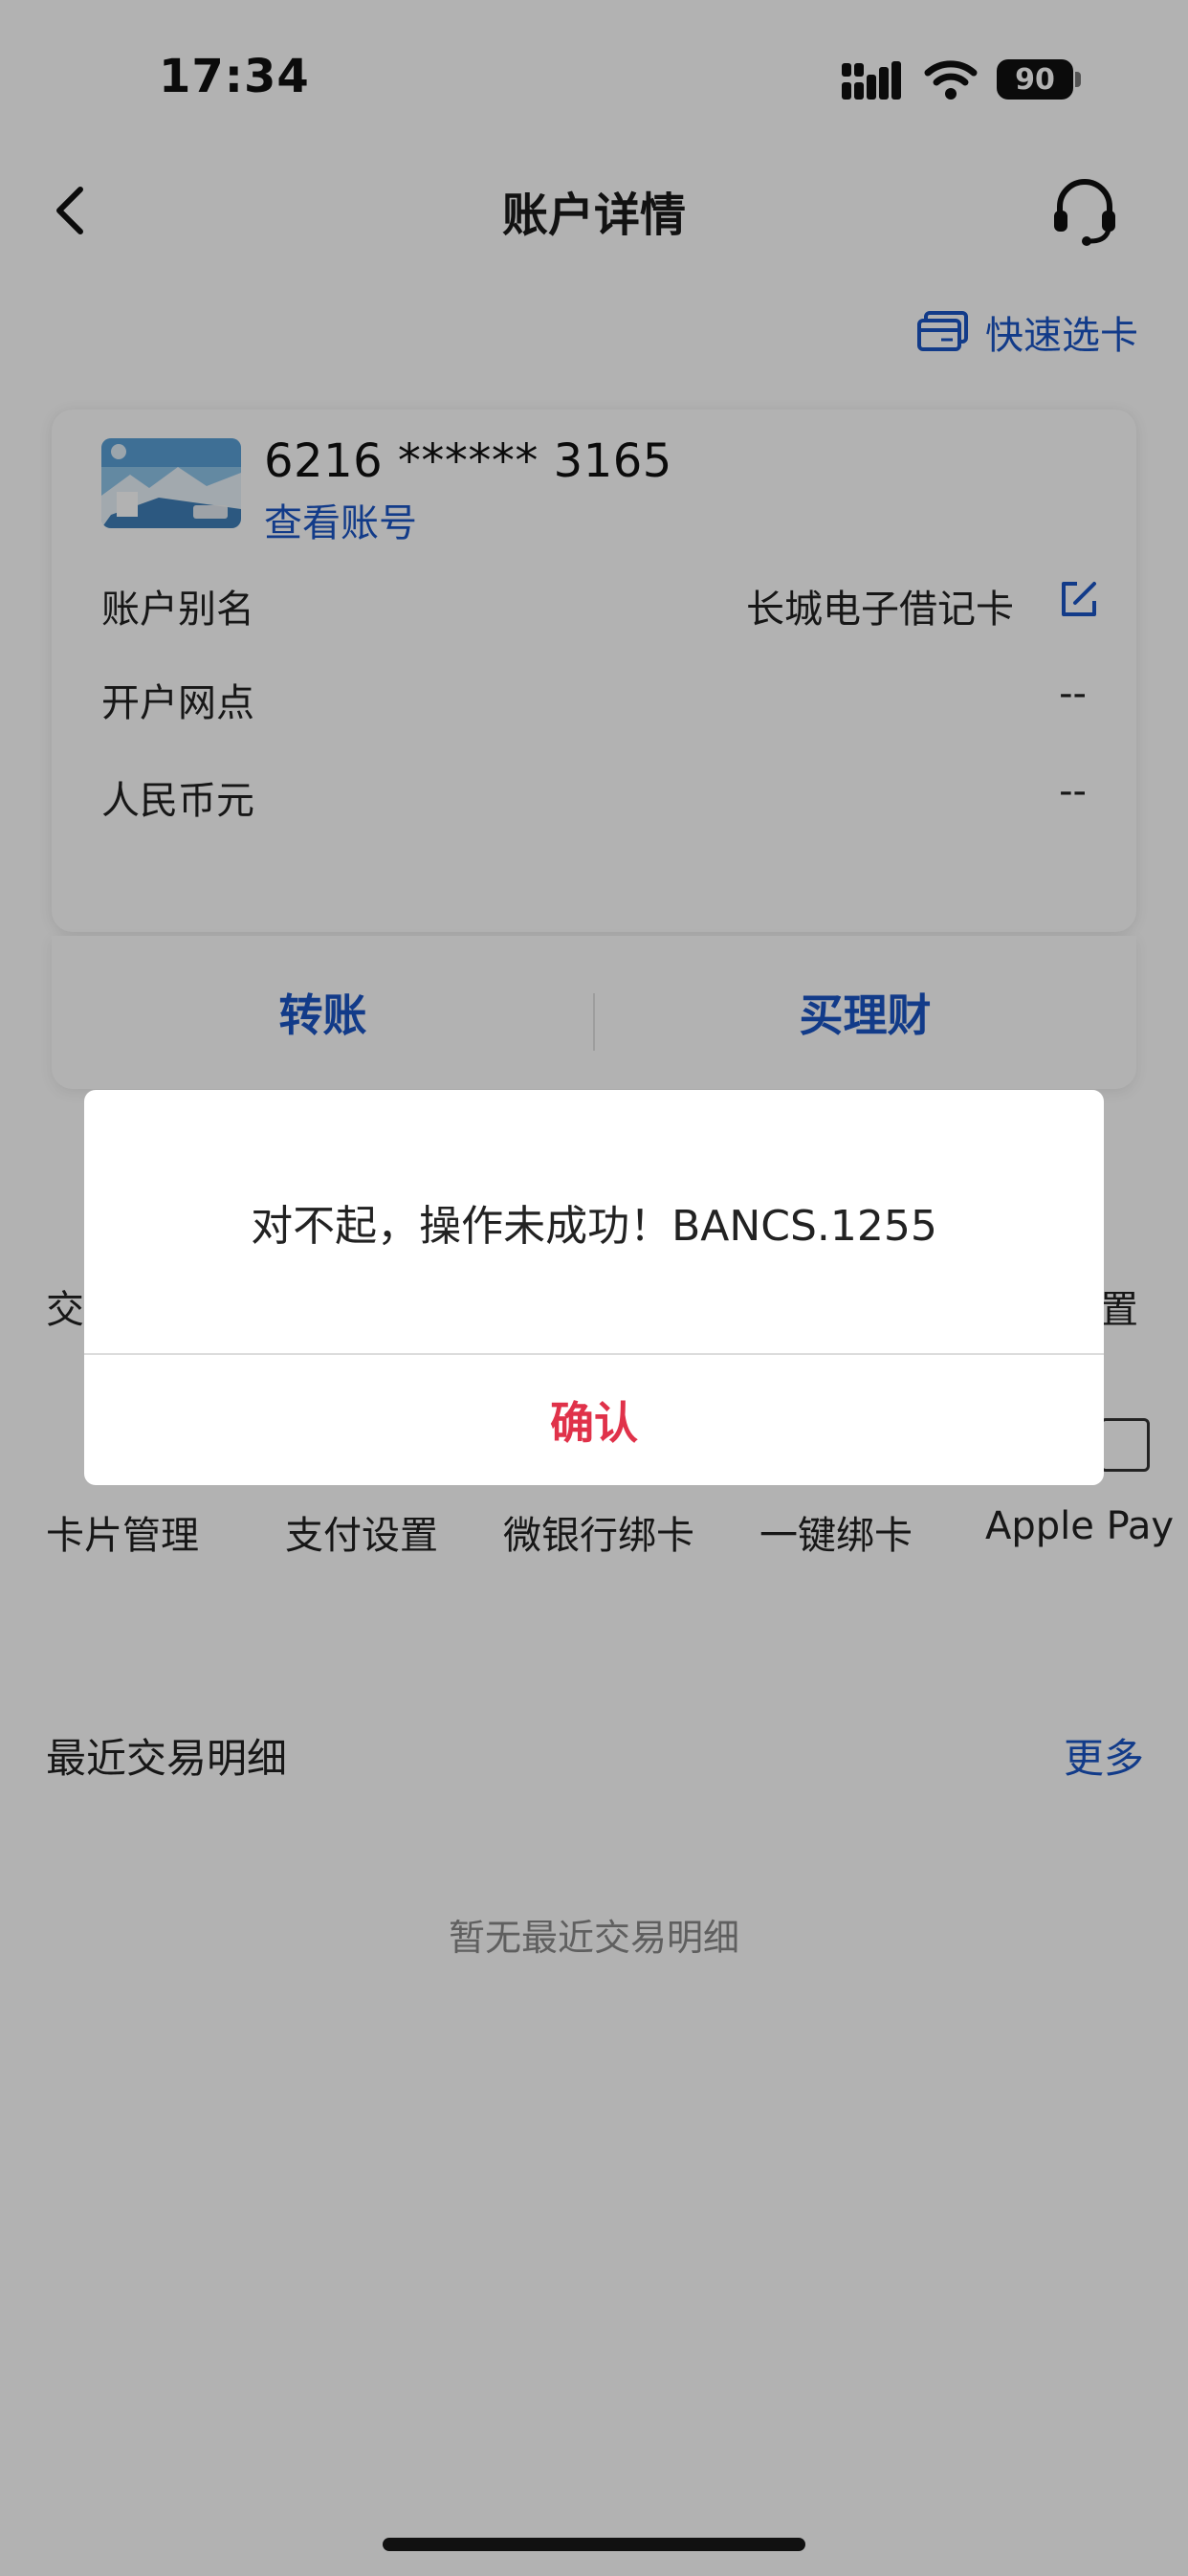  What do you see at coordinates (594, 2544) in the screenshot?
I see `home-indicator` at bounding box center [594, 2544].